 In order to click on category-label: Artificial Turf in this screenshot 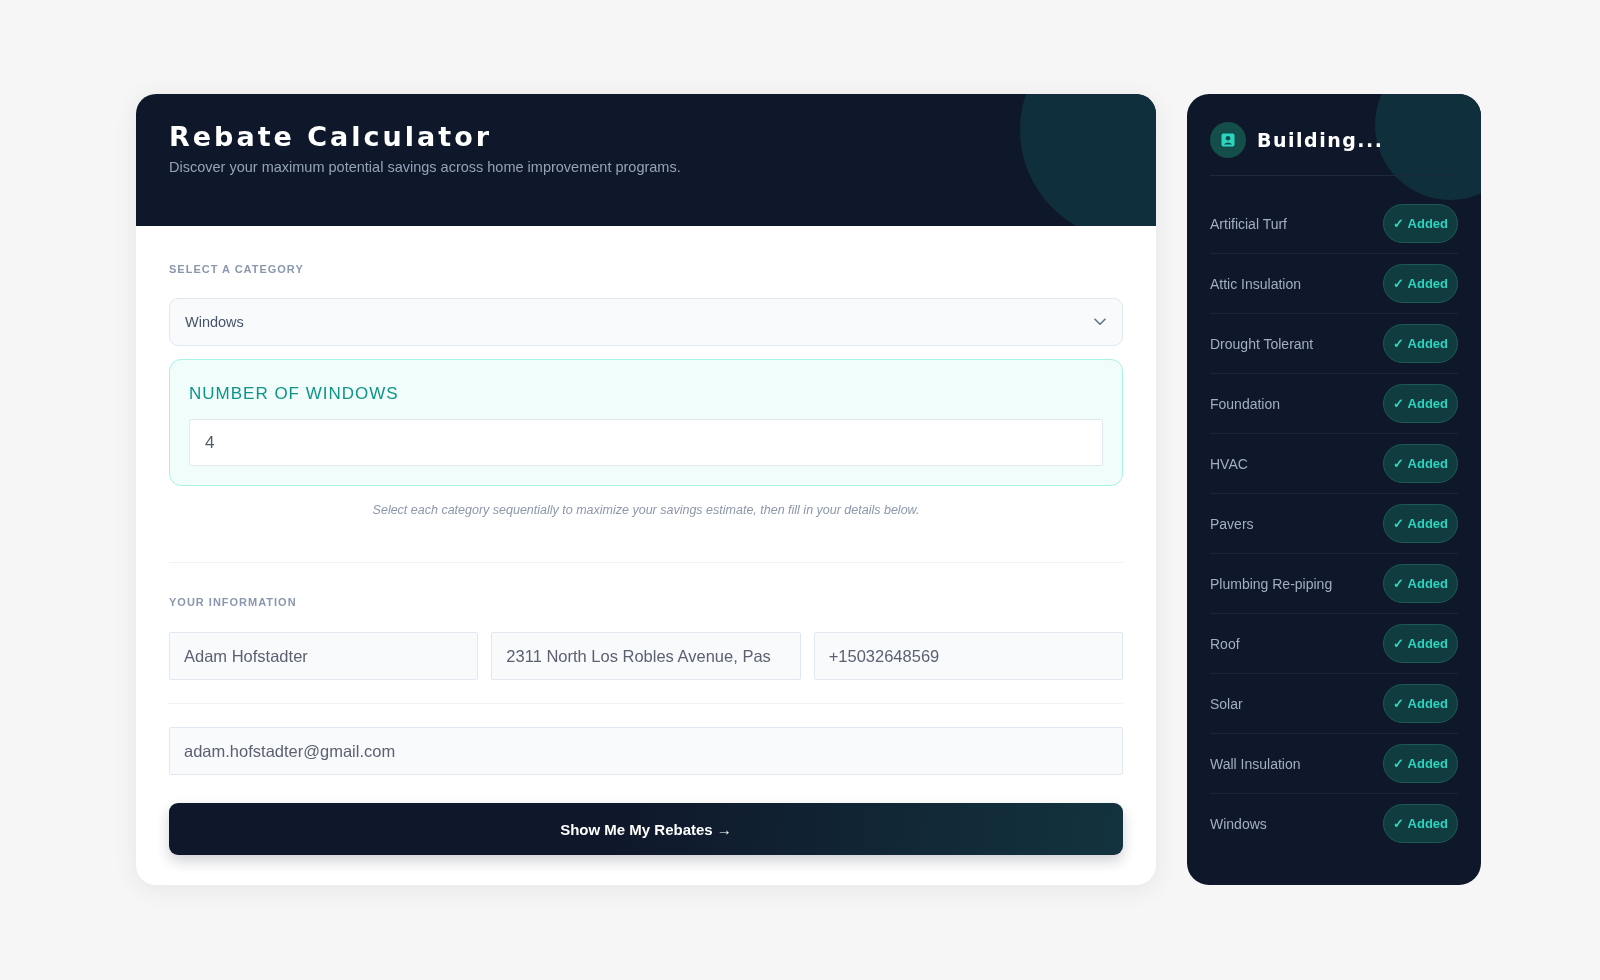, I will do `click(1248, 223)`.